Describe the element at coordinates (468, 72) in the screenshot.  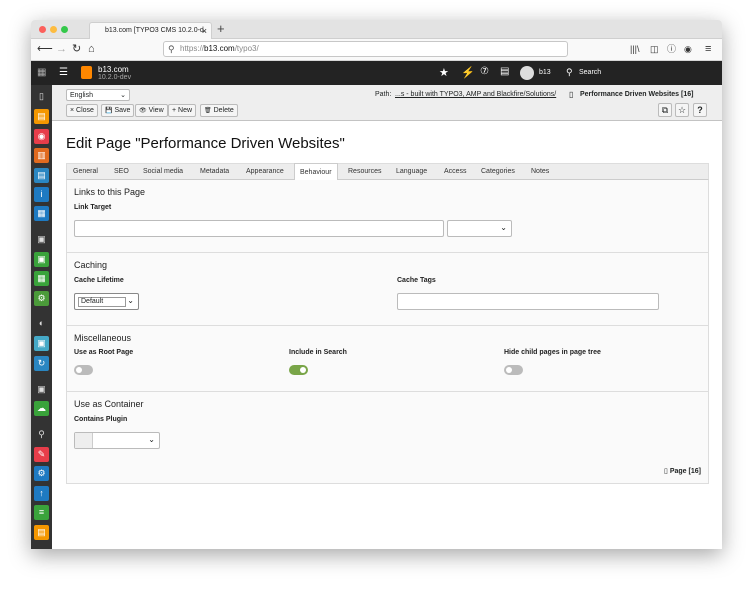
I see `flash-icon: ⚡` at that location.